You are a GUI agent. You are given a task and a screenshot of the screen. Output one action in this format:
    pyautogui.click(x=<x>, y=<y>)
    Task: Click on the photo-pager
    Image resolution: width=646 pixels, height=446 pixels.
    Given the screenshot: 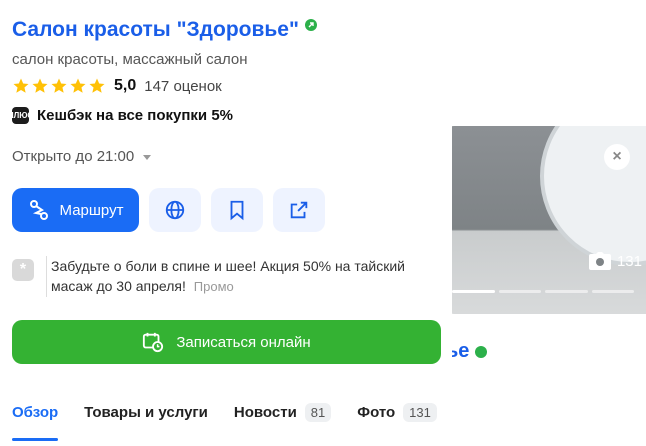 What is the action you would take?
    pyautogui.click(x=543, y=291)
    